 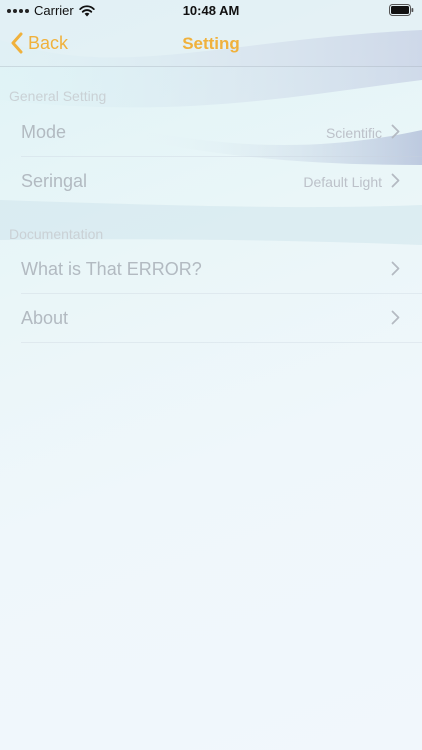 What do you see at coordinates (111, 269) in the screenshot?
I see `row-label: What is That ERROR?` at bounding box center [111, 269].